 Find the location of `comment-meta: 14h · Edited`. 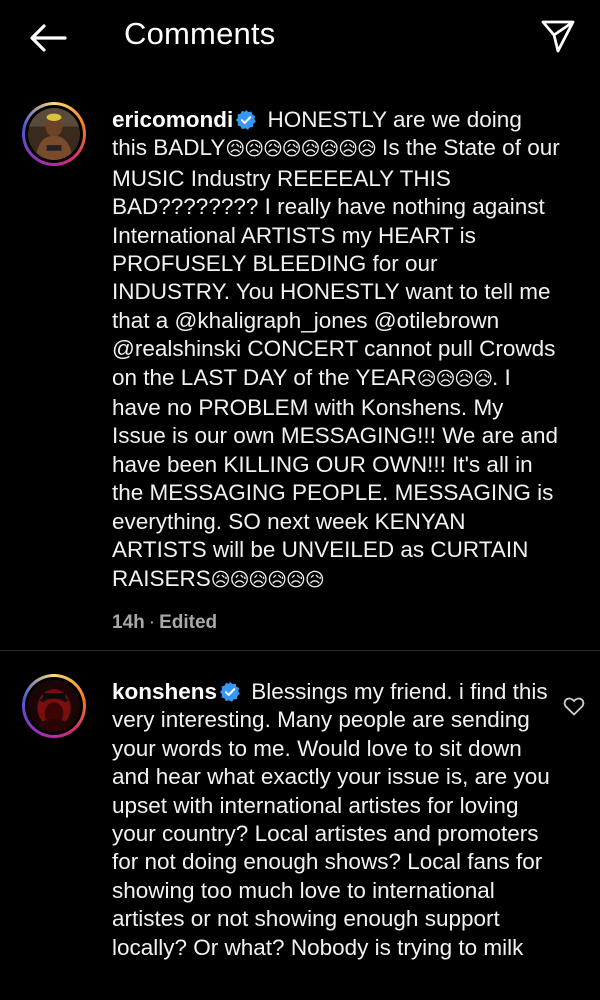

comment-meta: 14h · Edited is located at coordinates (336, 623).